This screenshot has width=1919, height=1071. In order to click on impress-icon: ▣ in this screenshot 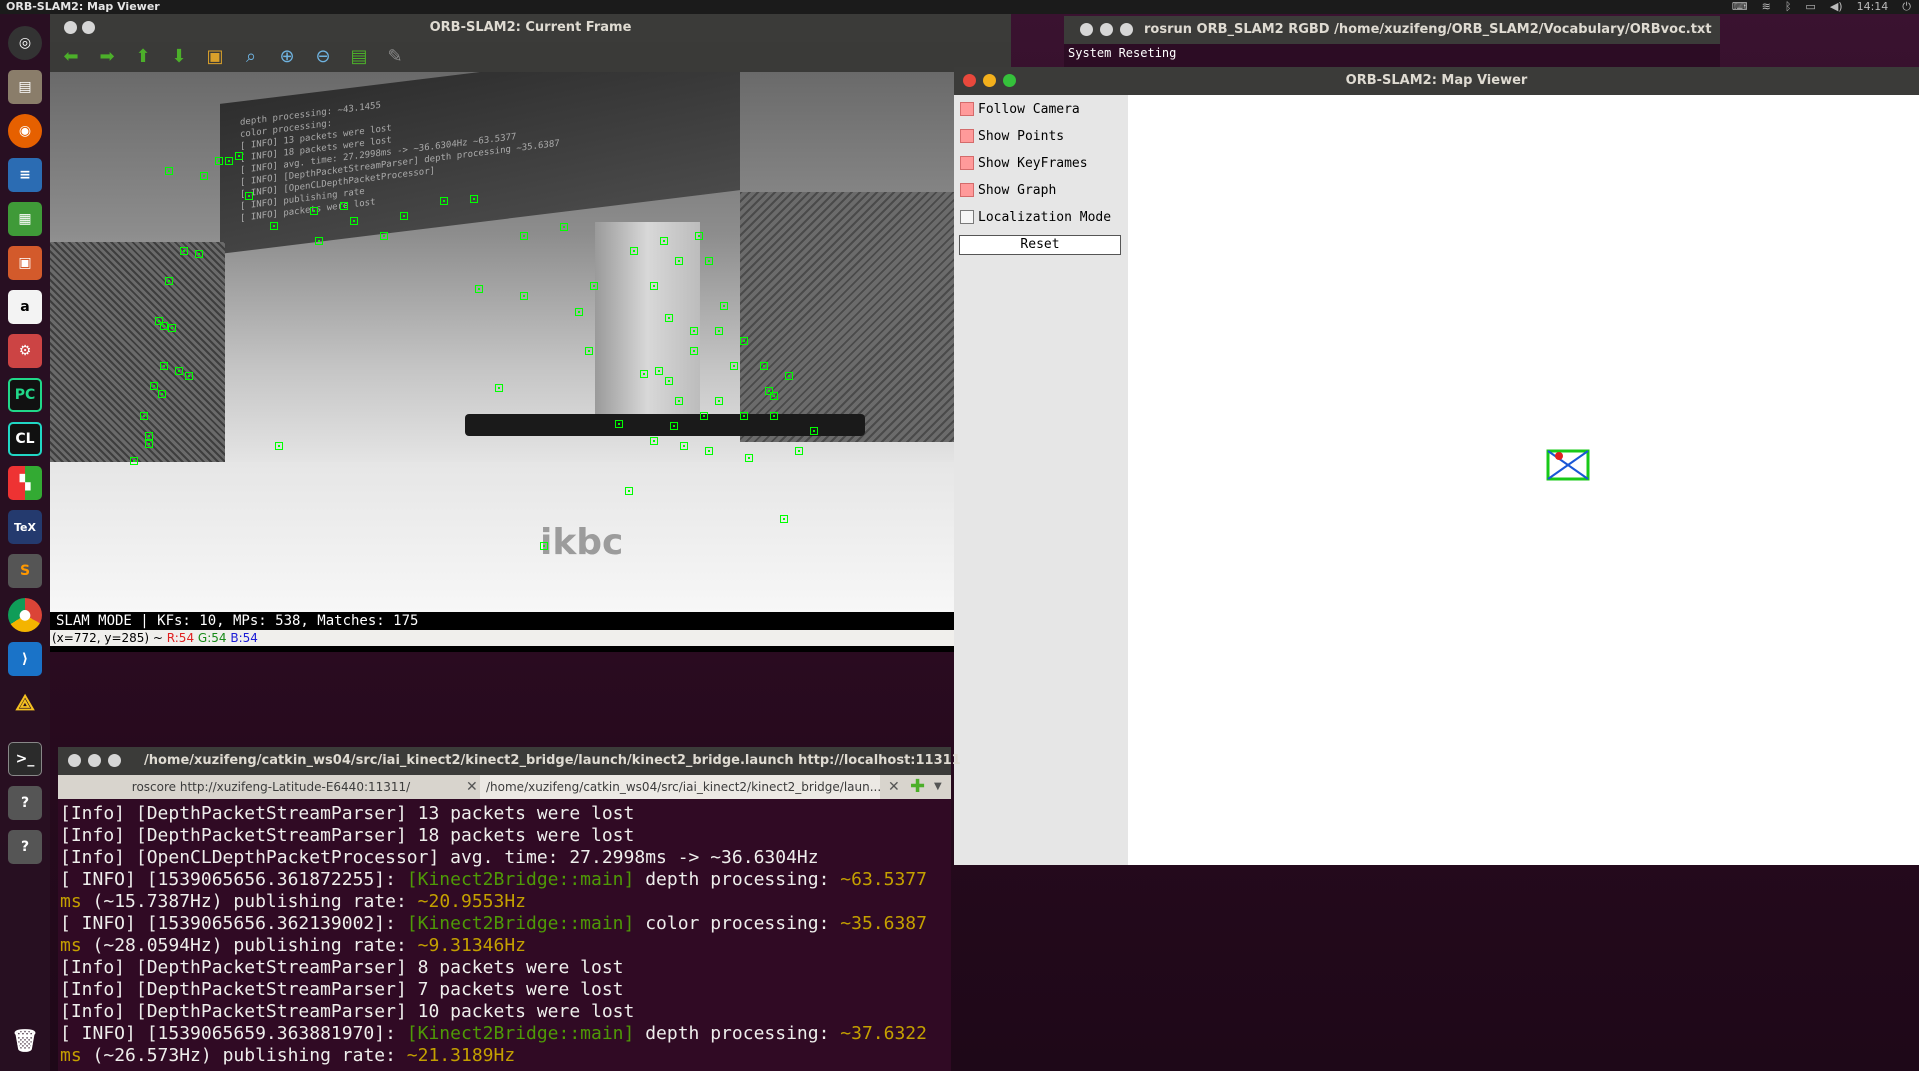, I will do `click(25, 263)`.